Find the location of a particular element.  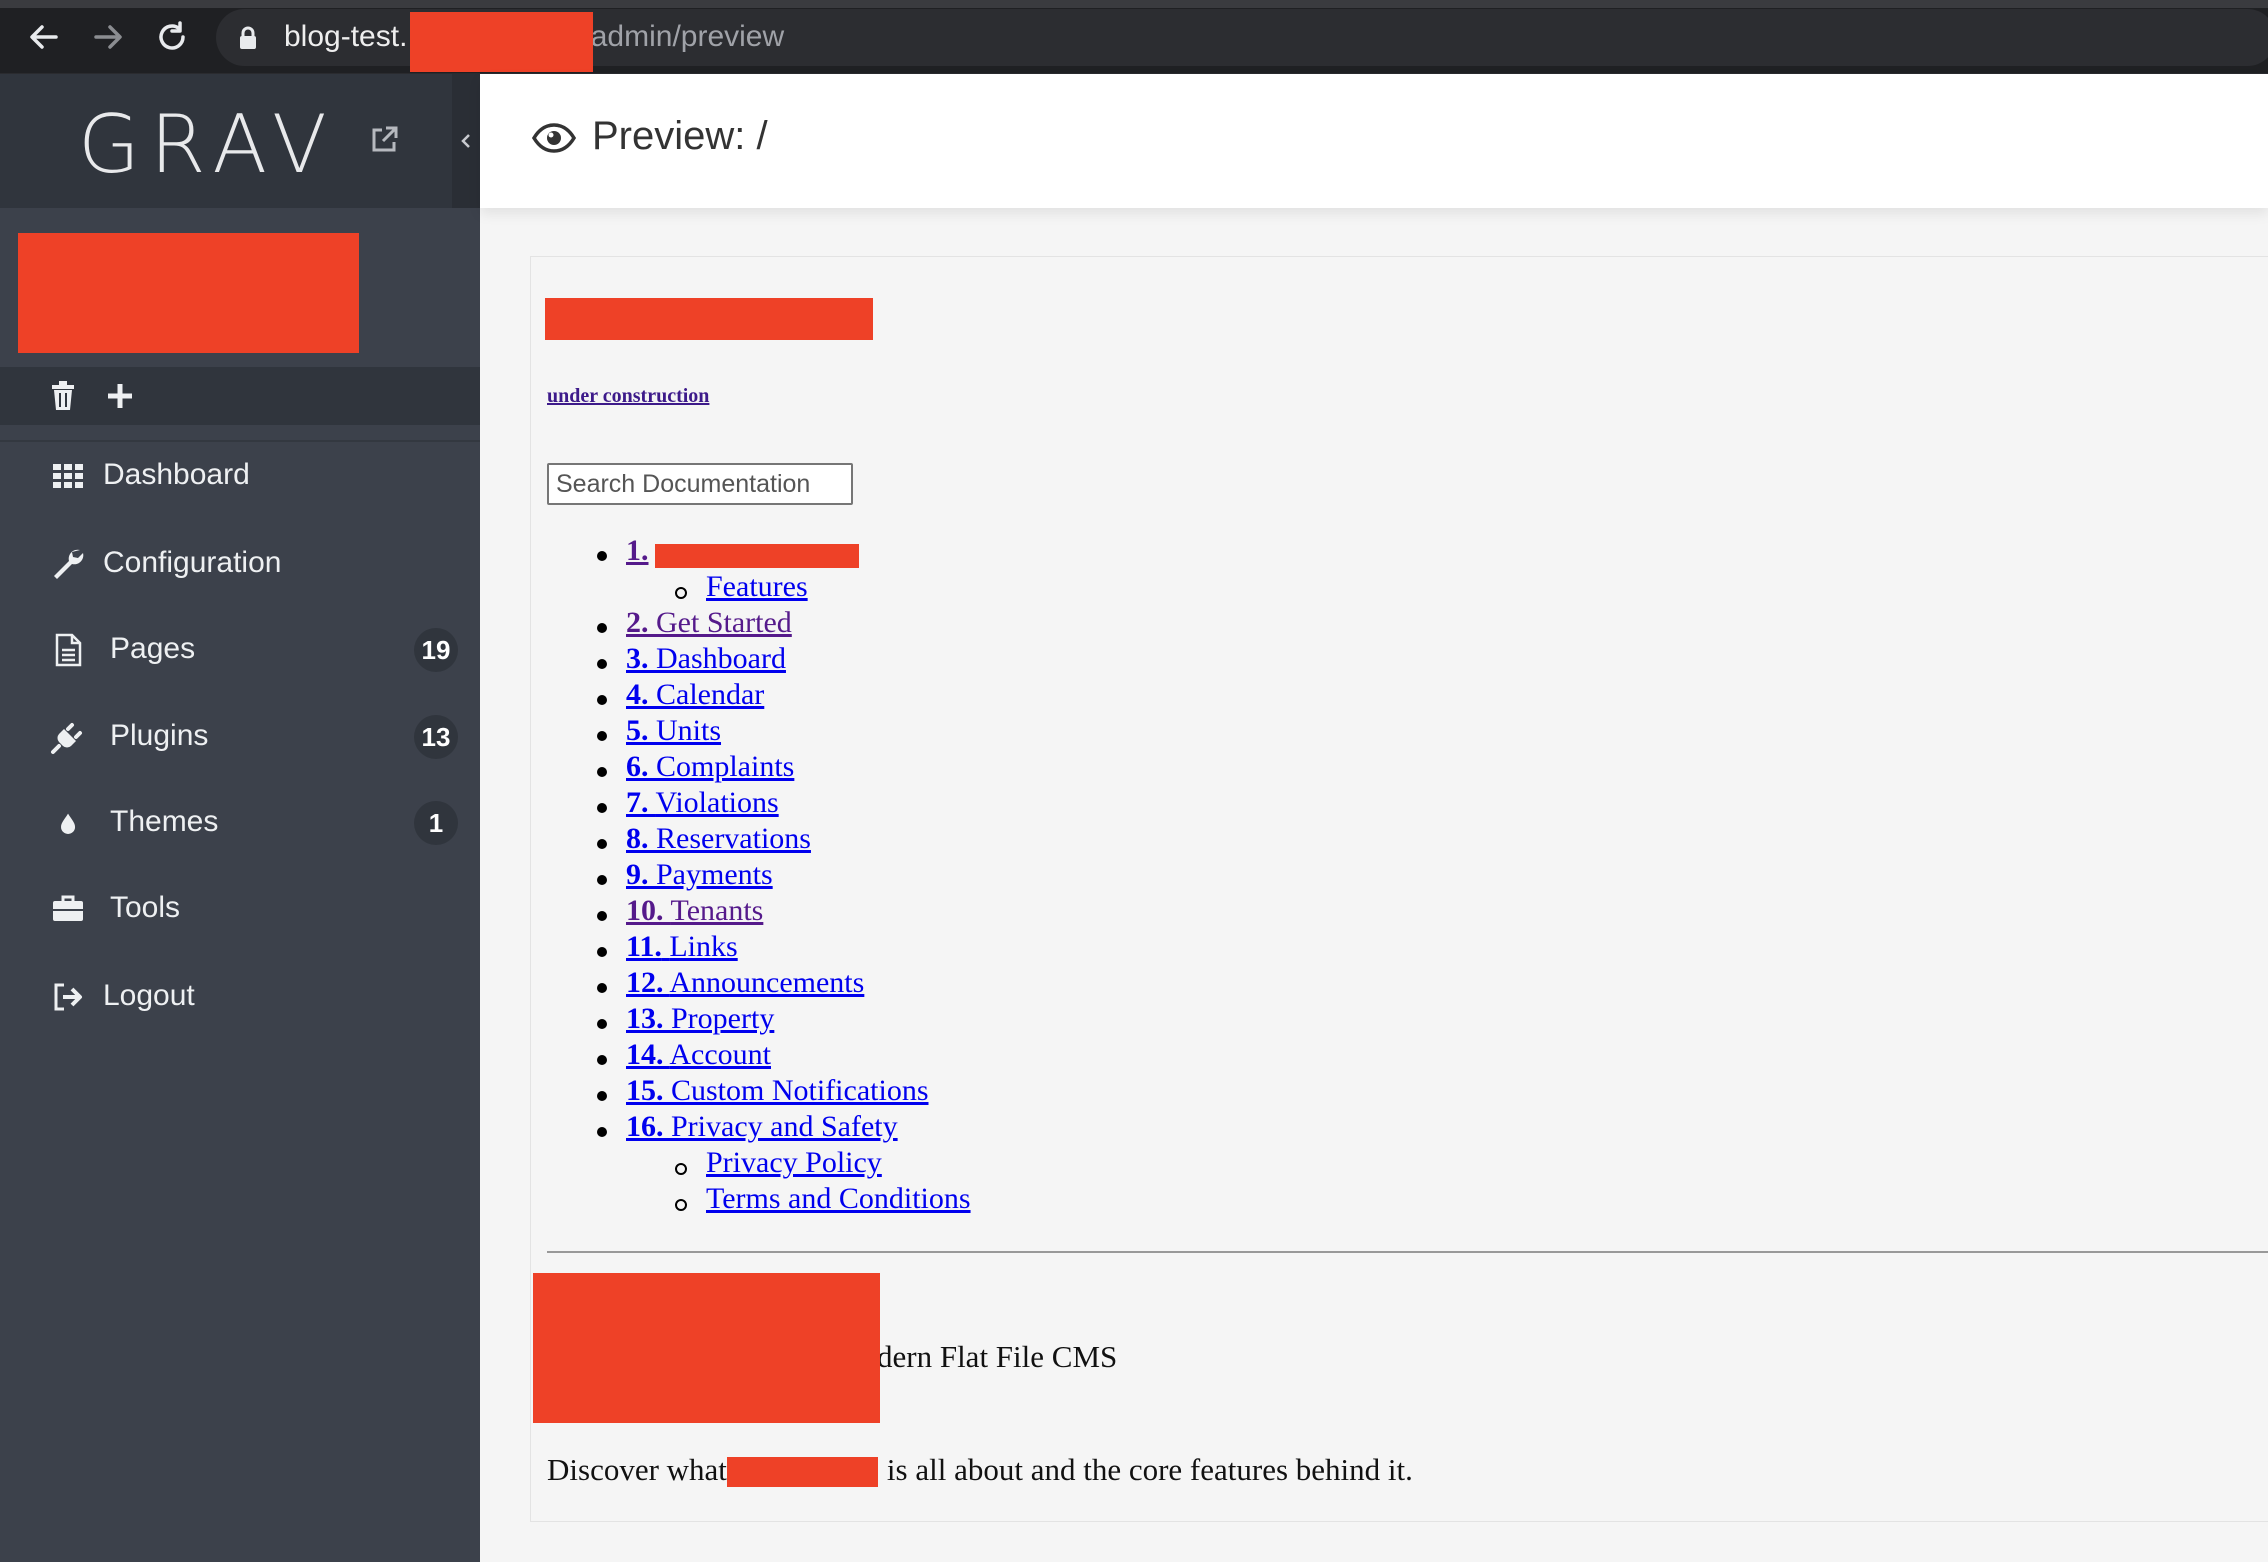

toc-item: 4. Calendar is located at coordinates (695, 695).